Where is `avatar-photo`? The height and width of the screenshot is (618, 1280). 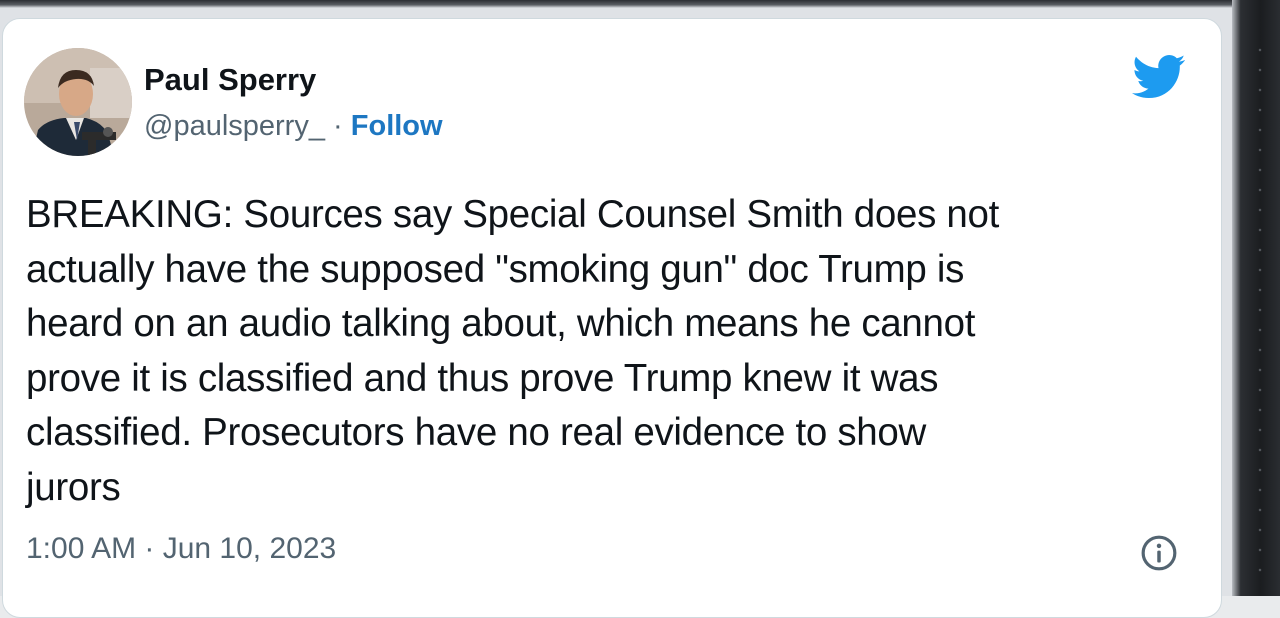
avatar-photo is located at coordinates (78, 102).